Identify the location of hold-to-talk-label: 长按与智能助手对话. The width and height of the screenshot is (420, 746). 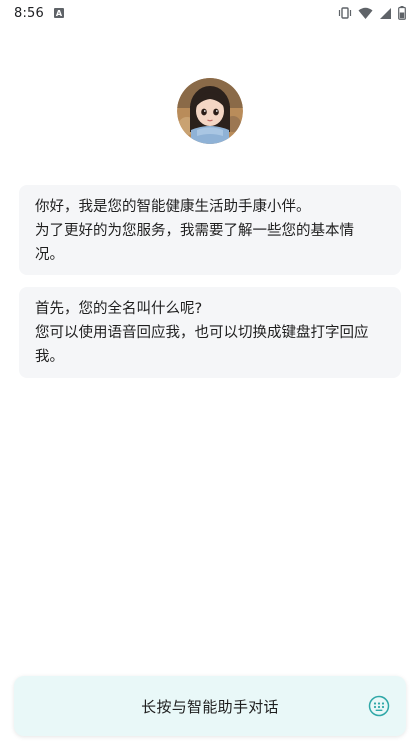
(210, 706).